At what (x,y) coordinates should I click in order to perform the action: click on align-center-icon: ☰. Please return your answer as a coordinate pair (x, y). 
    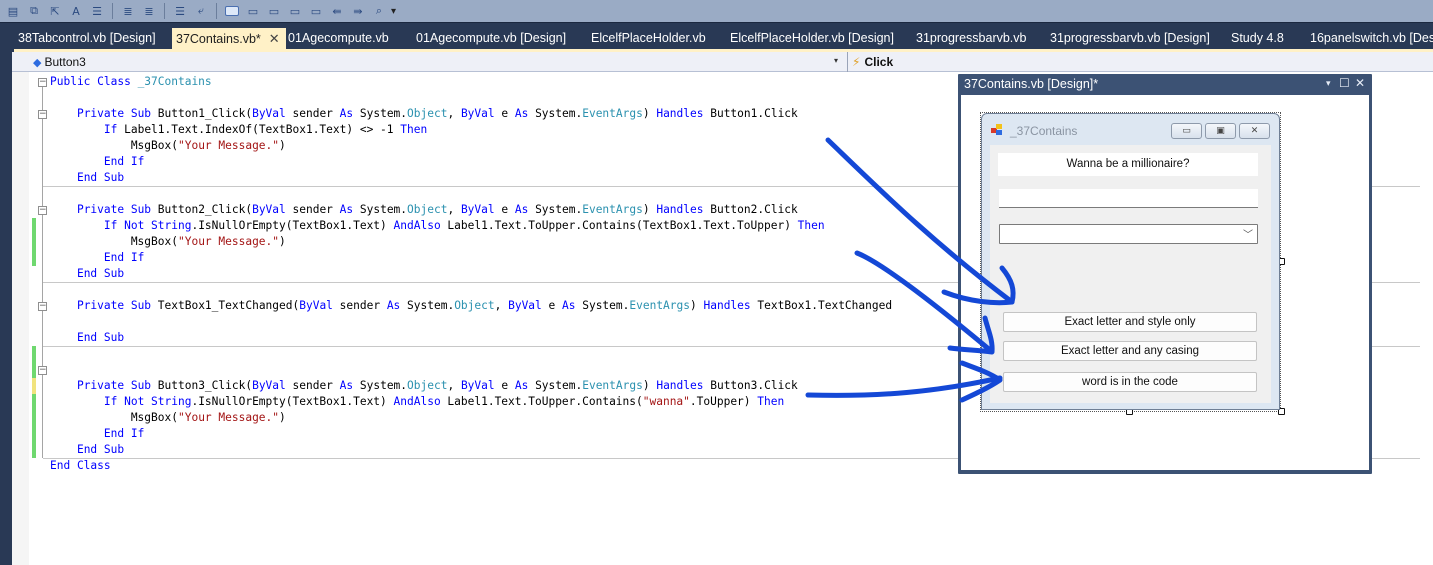
    Looking at the image, I should click on (180, 11).